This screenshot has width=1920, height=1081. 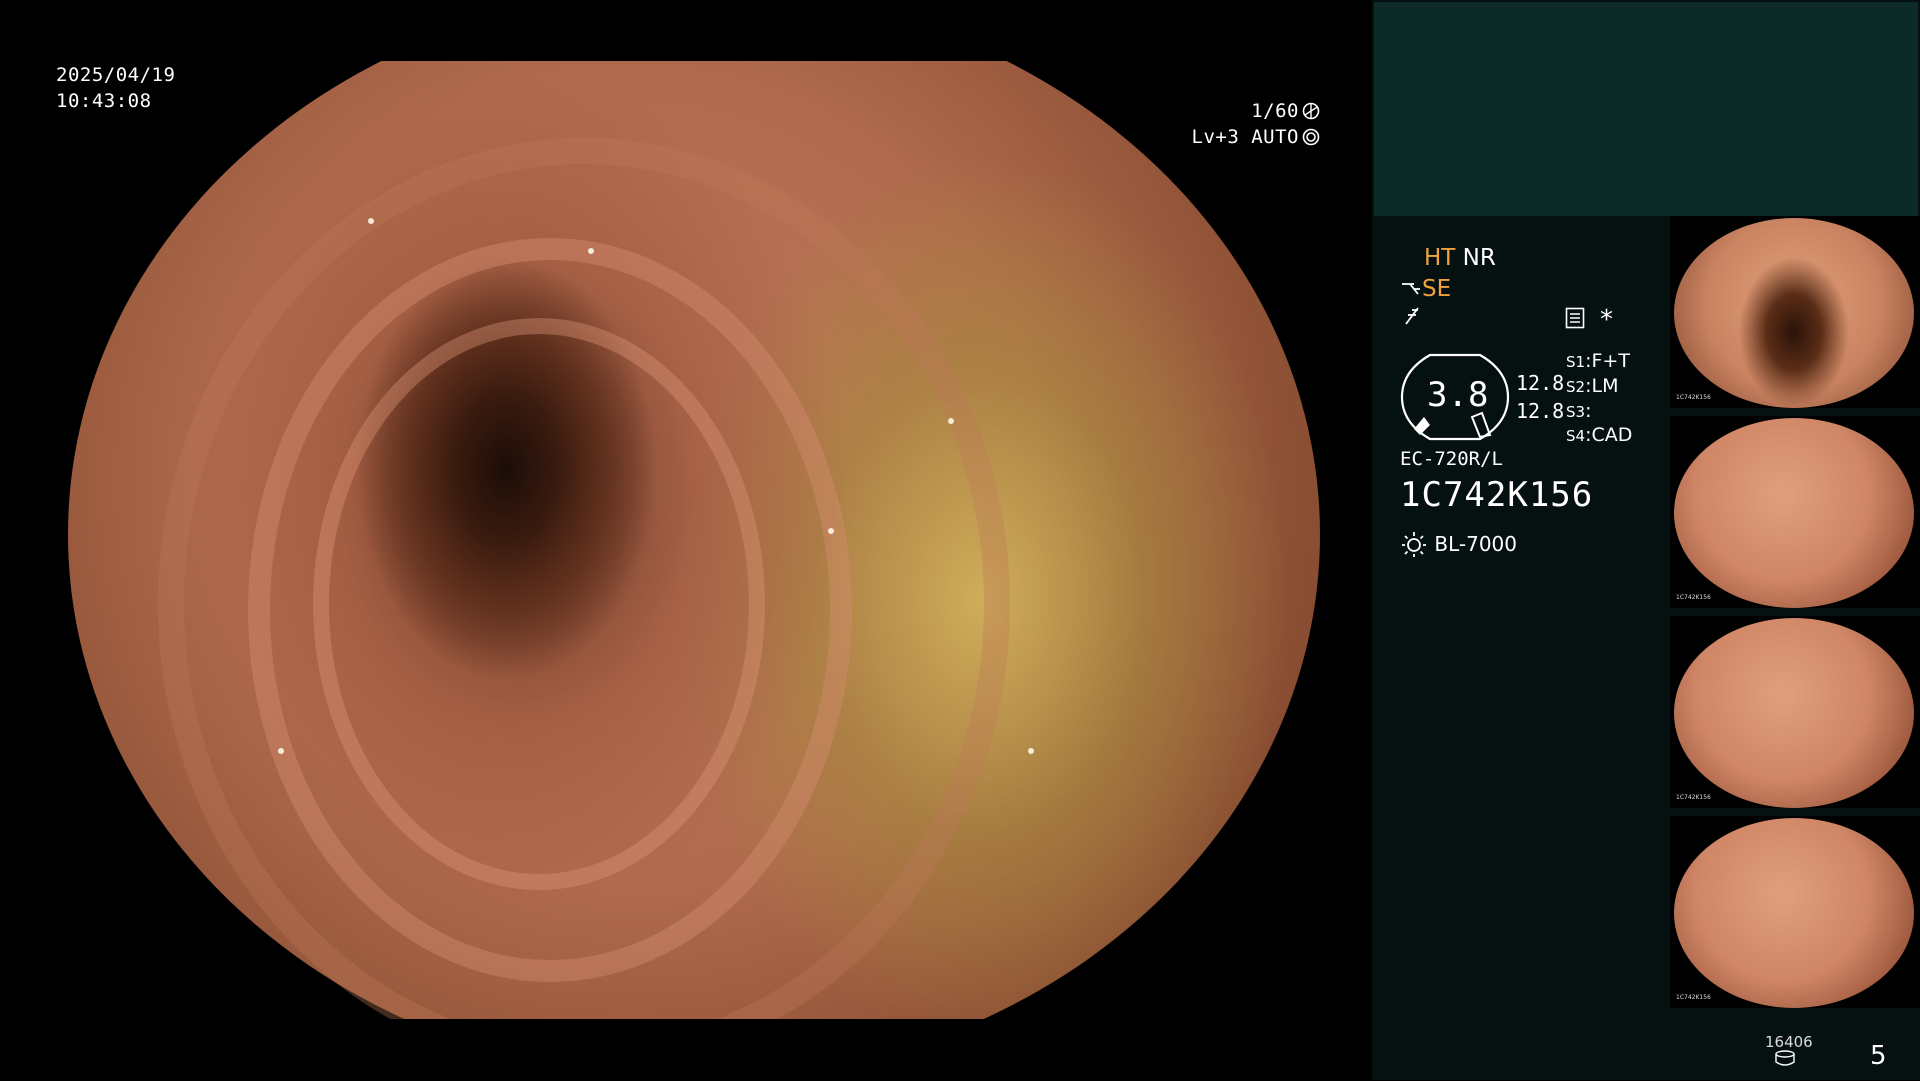 I want to click on exposure-settings: 1/60 Lv+3 AUTO, so click(x=1240, y=124).